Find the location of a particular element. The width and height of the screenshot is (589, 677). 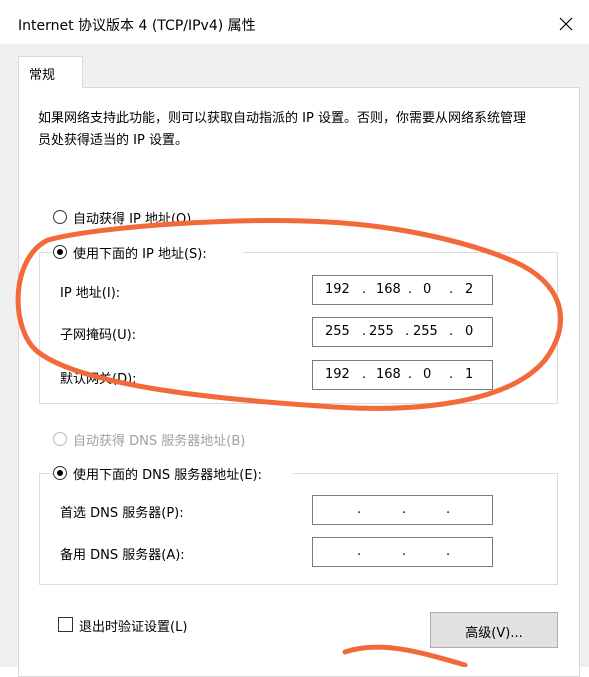

tab-general-label: 常规 is located at coordinates (42, 75).